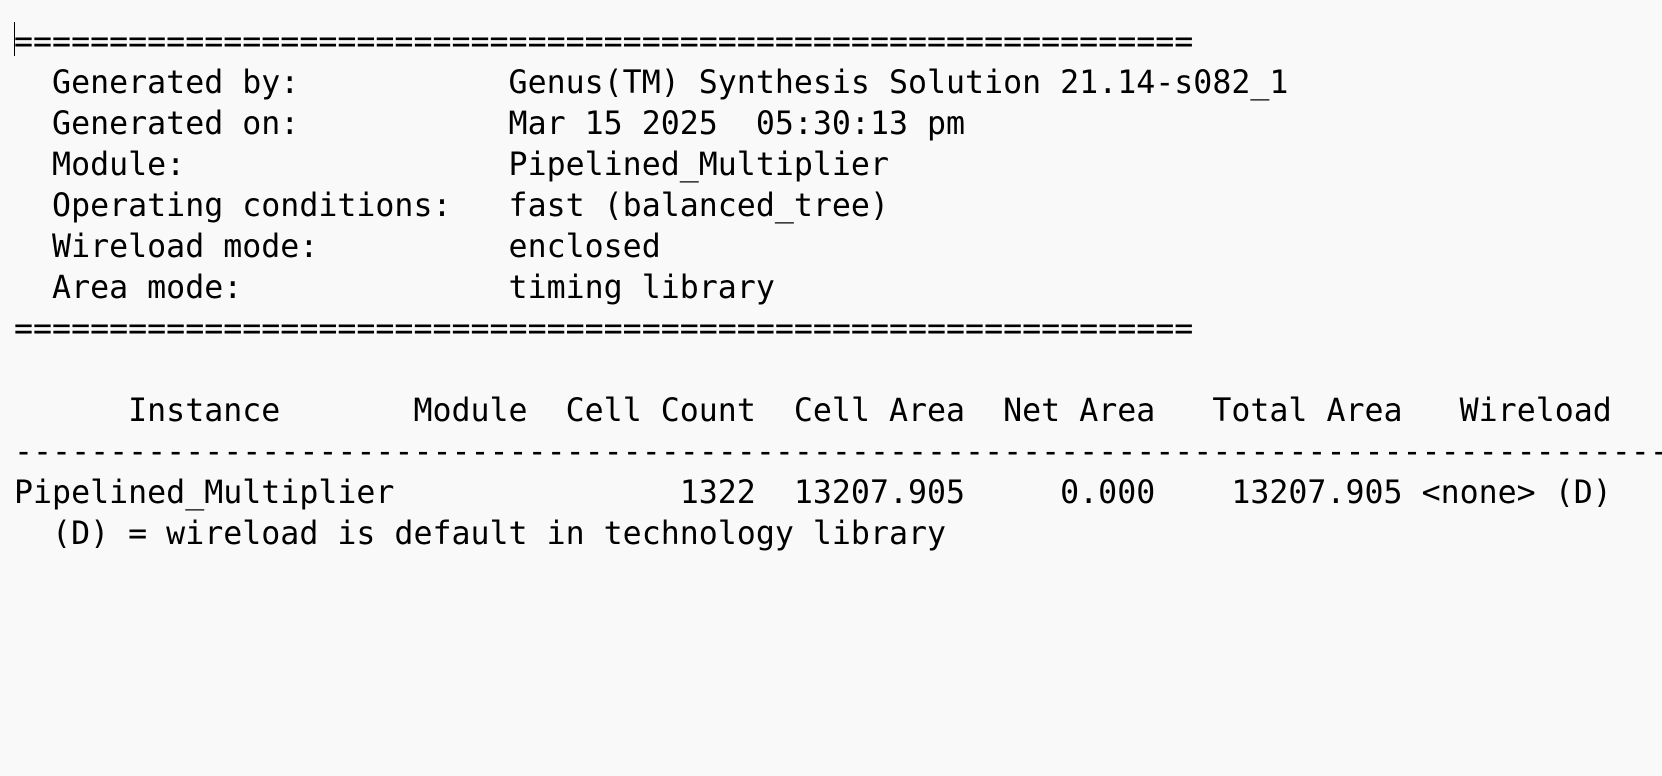 Image resolution: width=1662 pixels, height=776 pixels. Describe the element at coordinates (1516, 493) in the screenshot. I see `cell-wireload: <none> (D)` at that location.